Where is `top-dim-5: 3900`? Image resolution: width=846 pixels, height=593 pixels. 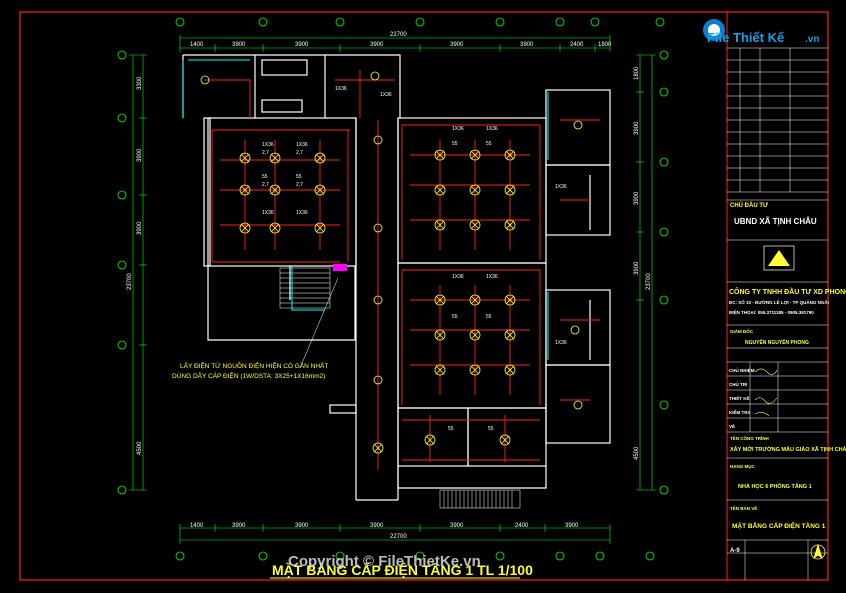
top-dim-5: 3900 is located at coordinates (457, 45).